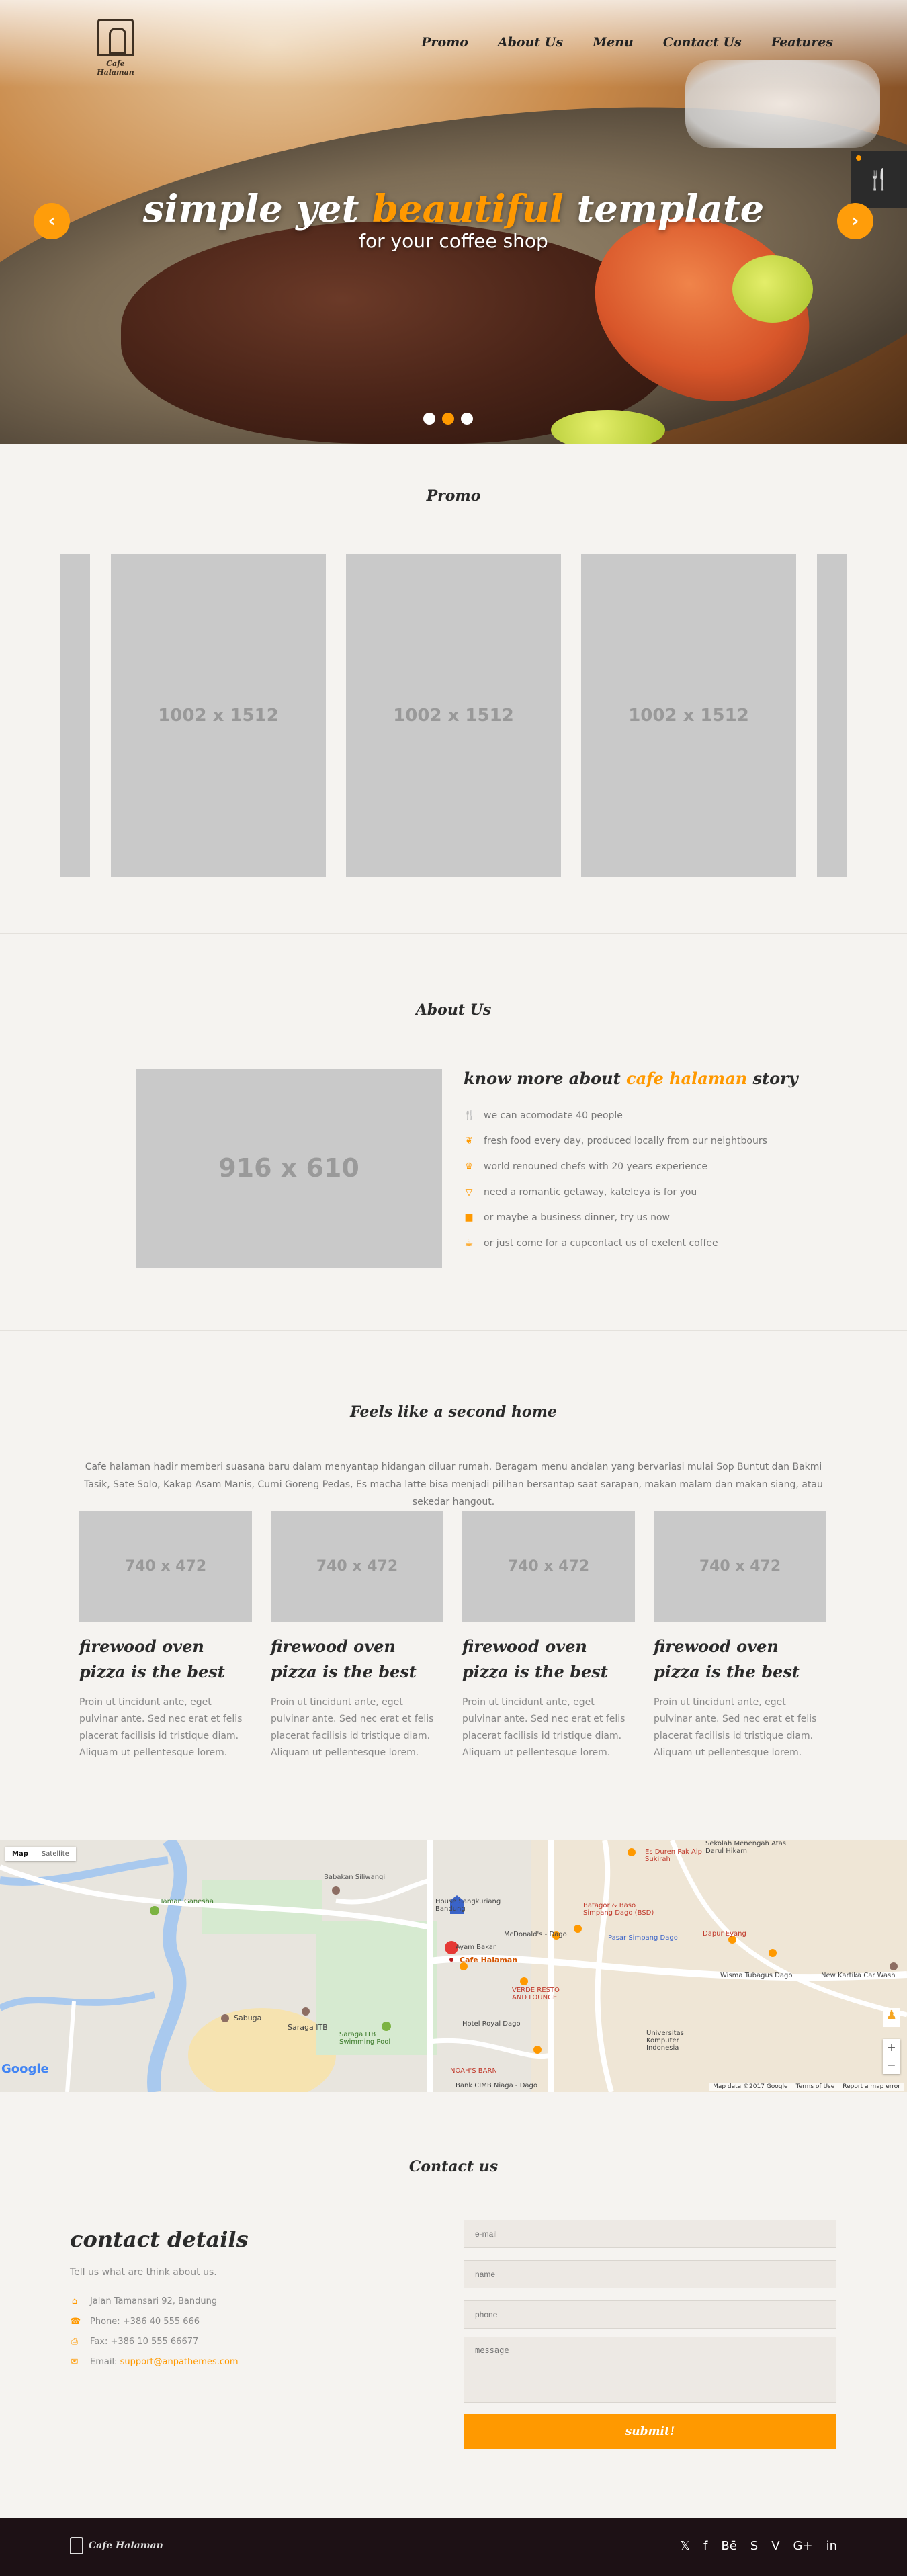 The width and height of the screenshot is (907, 2576). I want to click on message-field, so click(650, 2370).